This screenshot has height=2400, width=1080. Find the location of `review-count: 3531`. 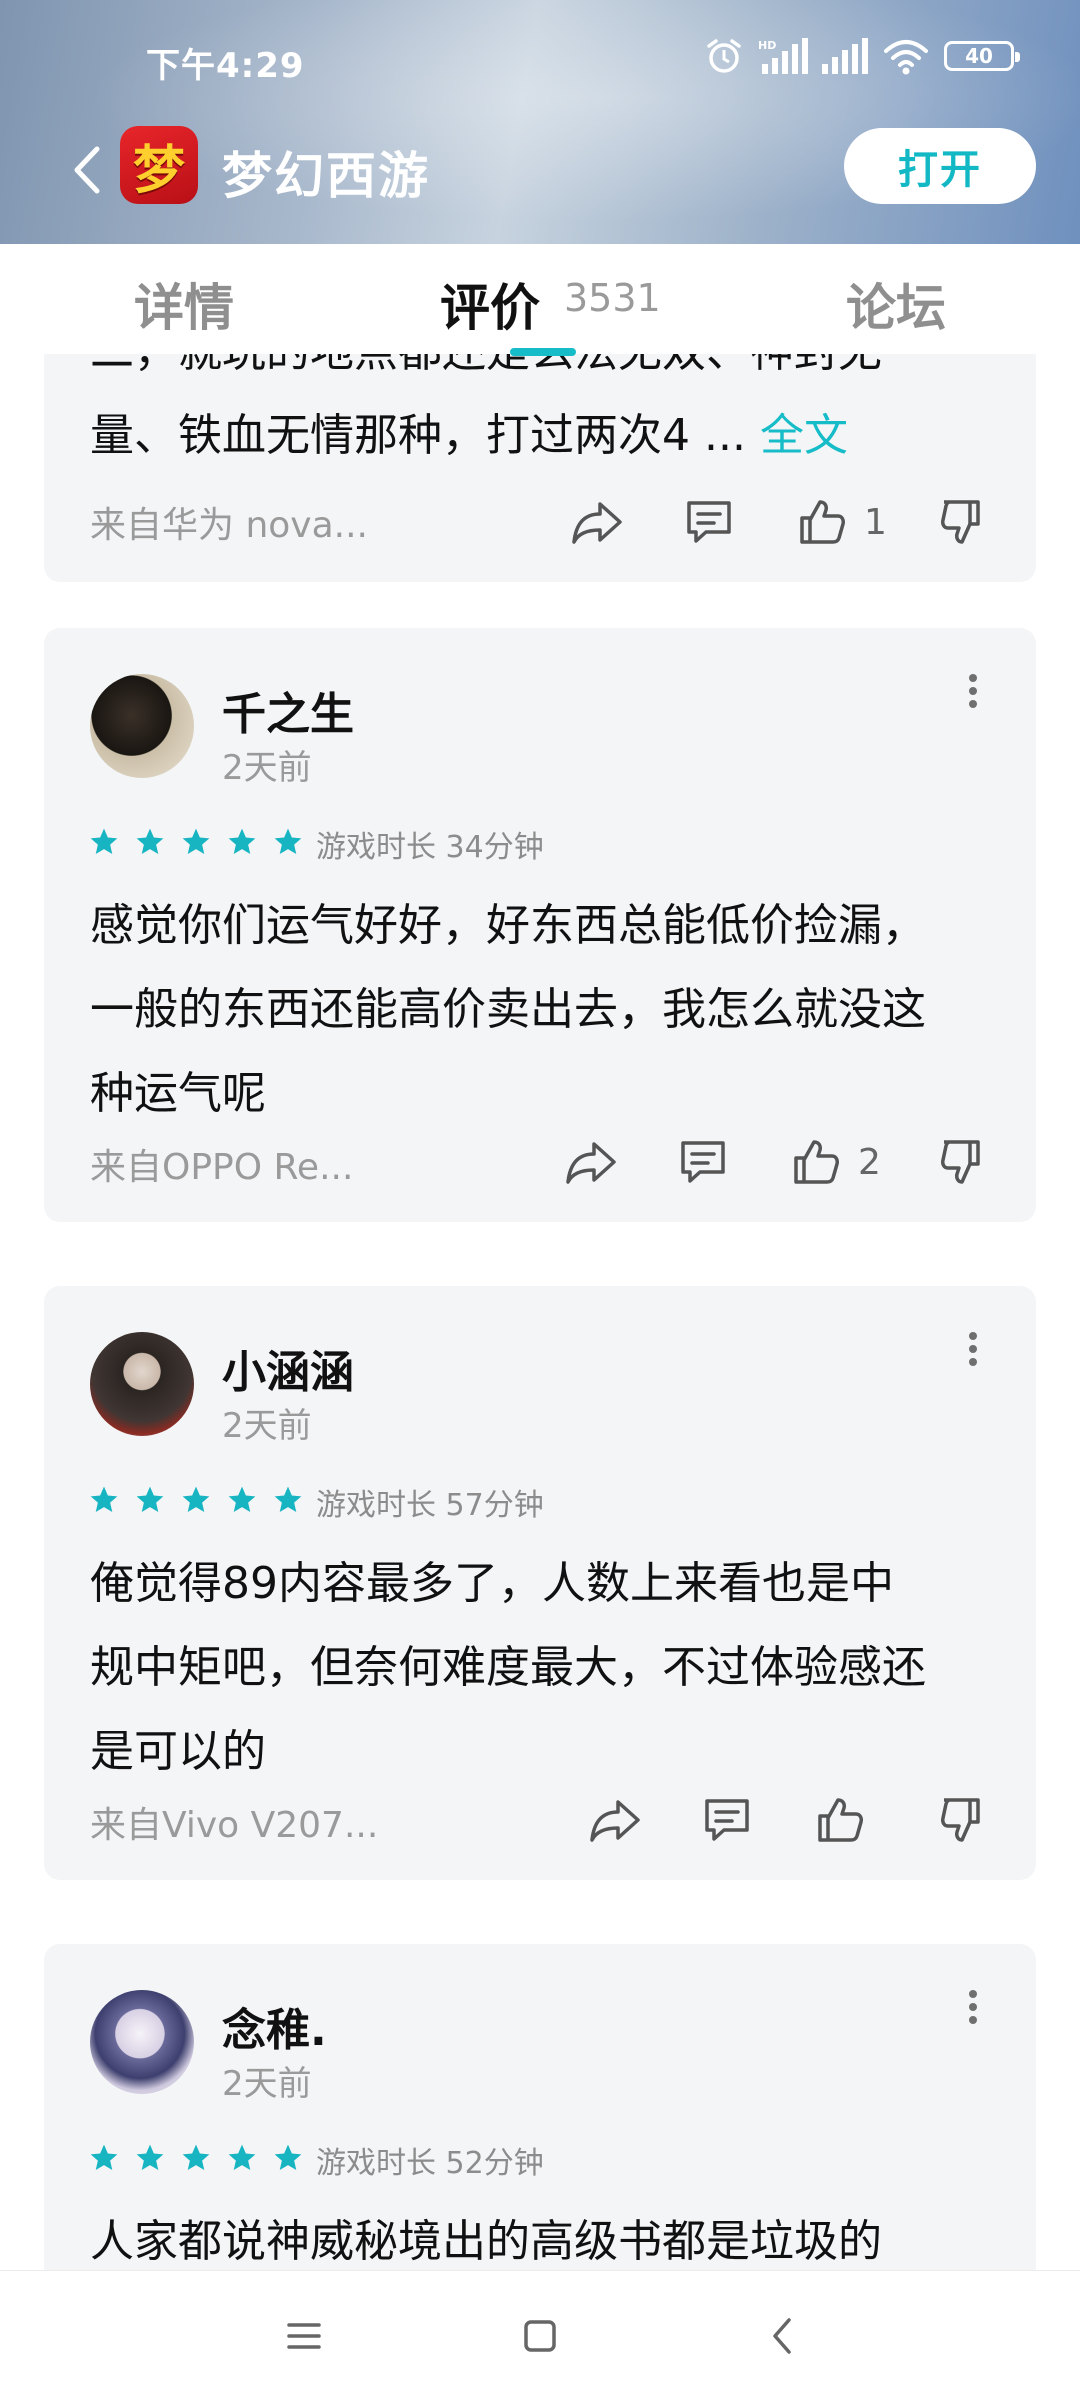

review-count: 3531 is located at coordinates (612, 298).